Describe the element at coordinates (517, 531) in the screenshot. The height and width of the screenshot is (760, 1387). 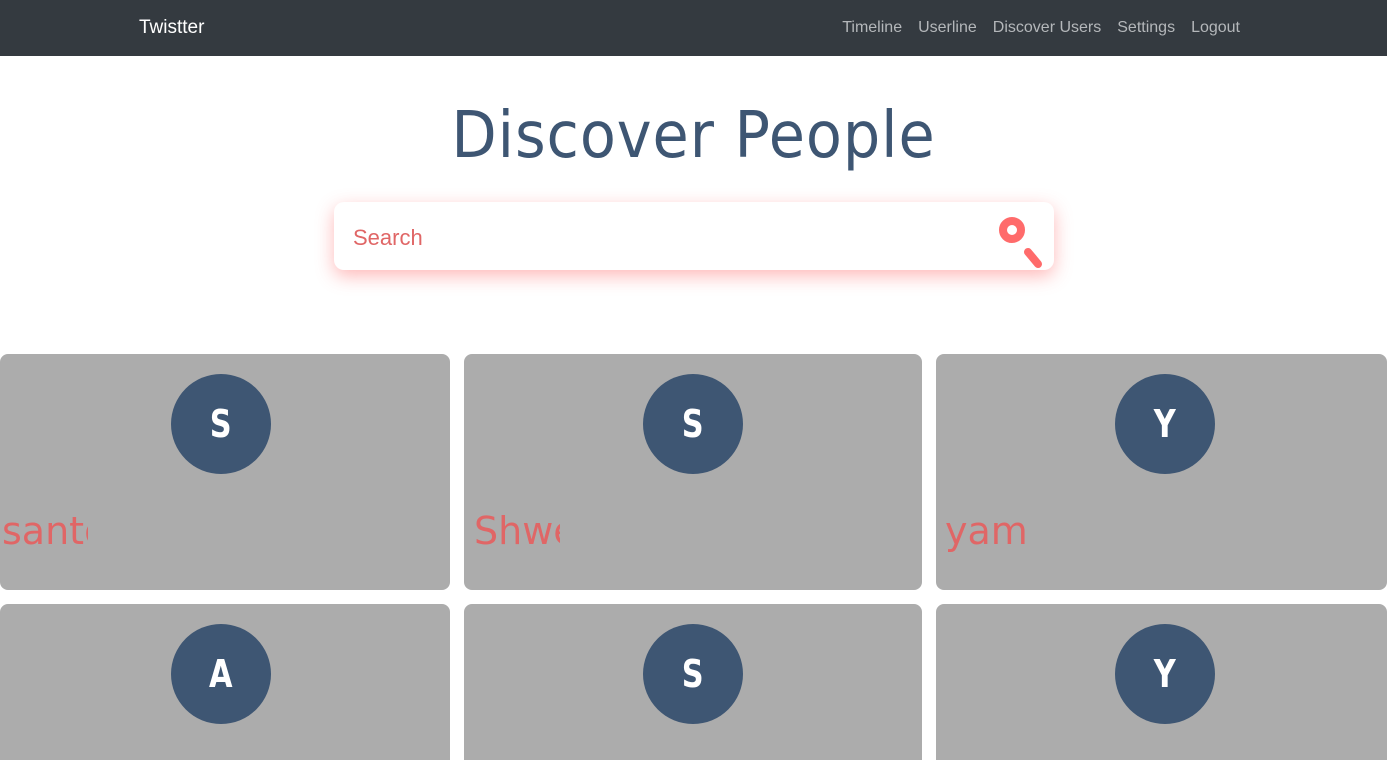
I see `username: Shwe` at that location.